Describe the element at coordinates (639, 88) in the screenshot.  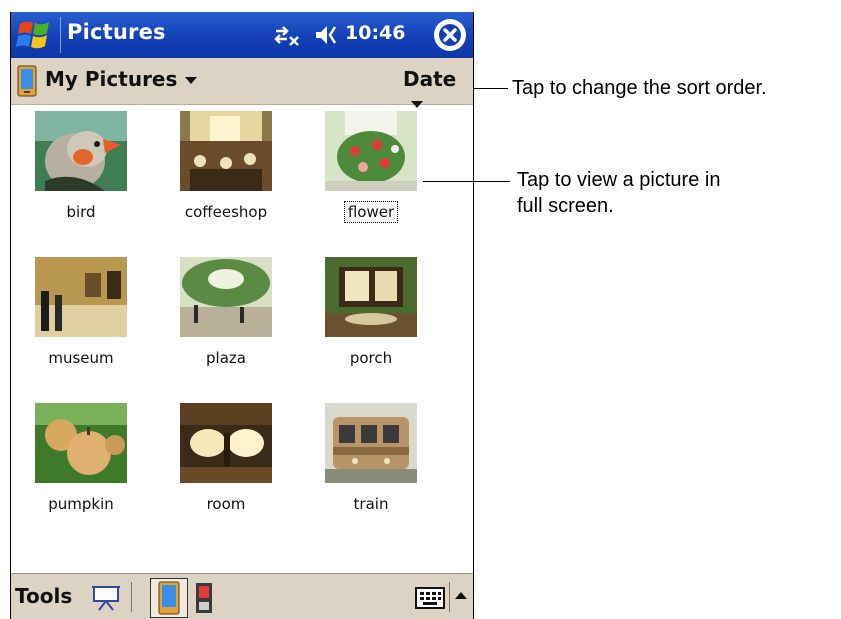
I see `callout-sort: Tap to change the sort order.` at that location.